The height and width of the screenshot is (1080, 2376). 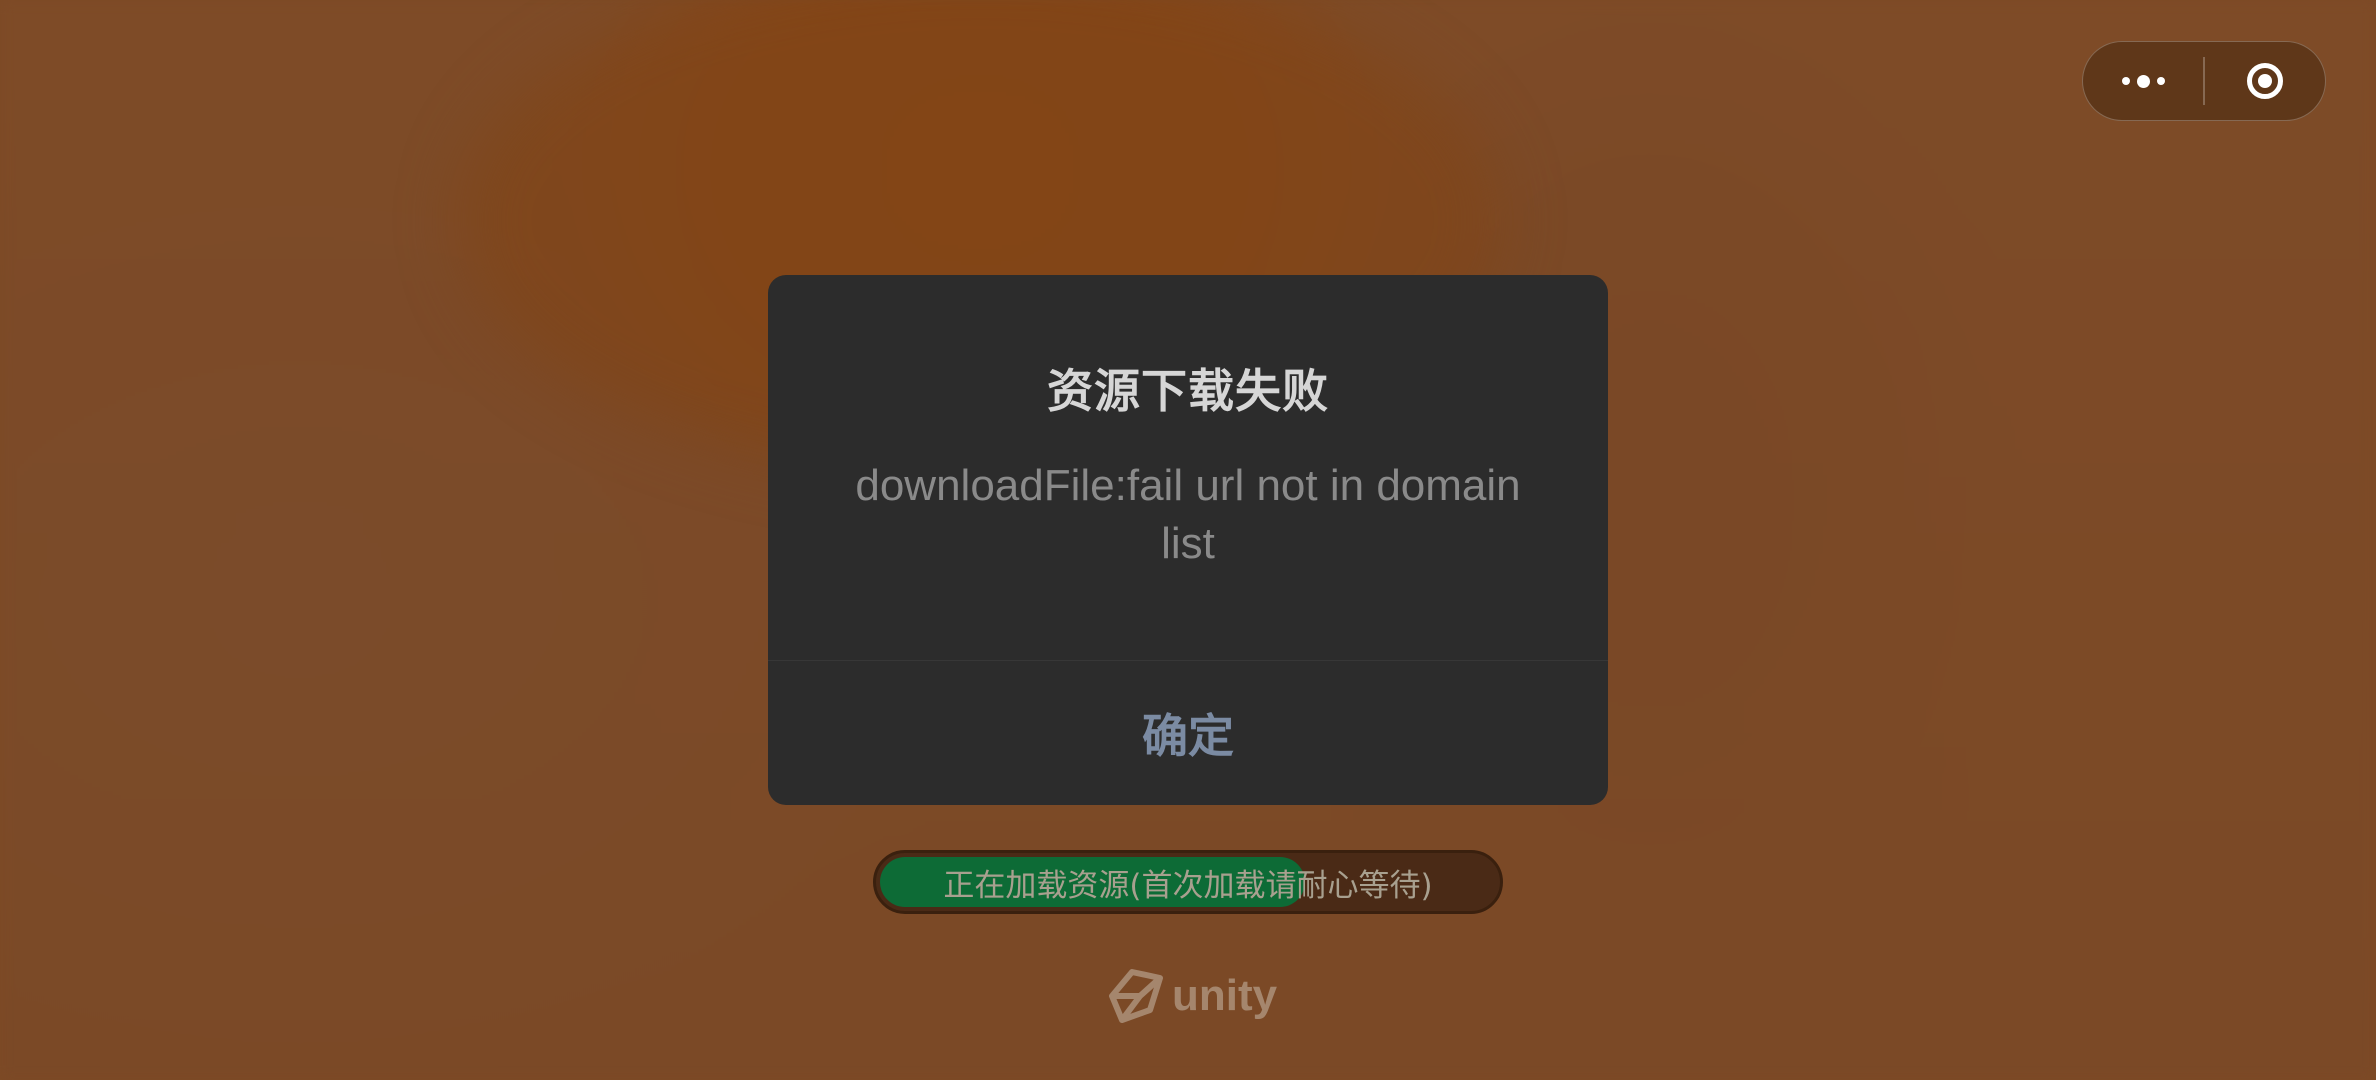 What do you see at coordinates (1136, 996) in the screenshot?
I see `unity-cube-icon` at bounding box center [1136, 996].